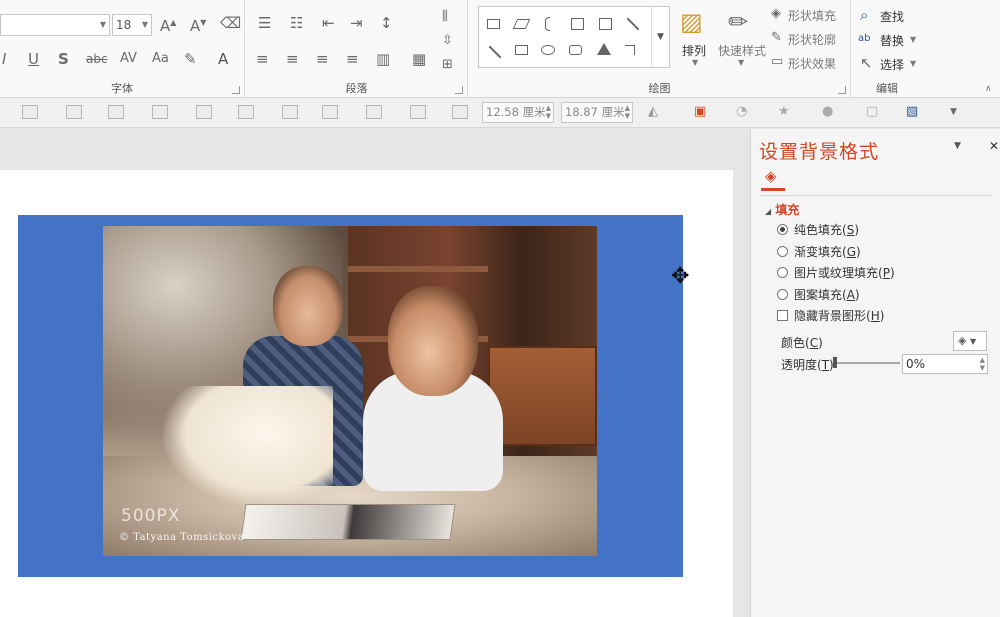  What do you see at coordinates (864, 15) in the screenshot?
I see `find-icon: ⌕` at bounding box center [864, 15].